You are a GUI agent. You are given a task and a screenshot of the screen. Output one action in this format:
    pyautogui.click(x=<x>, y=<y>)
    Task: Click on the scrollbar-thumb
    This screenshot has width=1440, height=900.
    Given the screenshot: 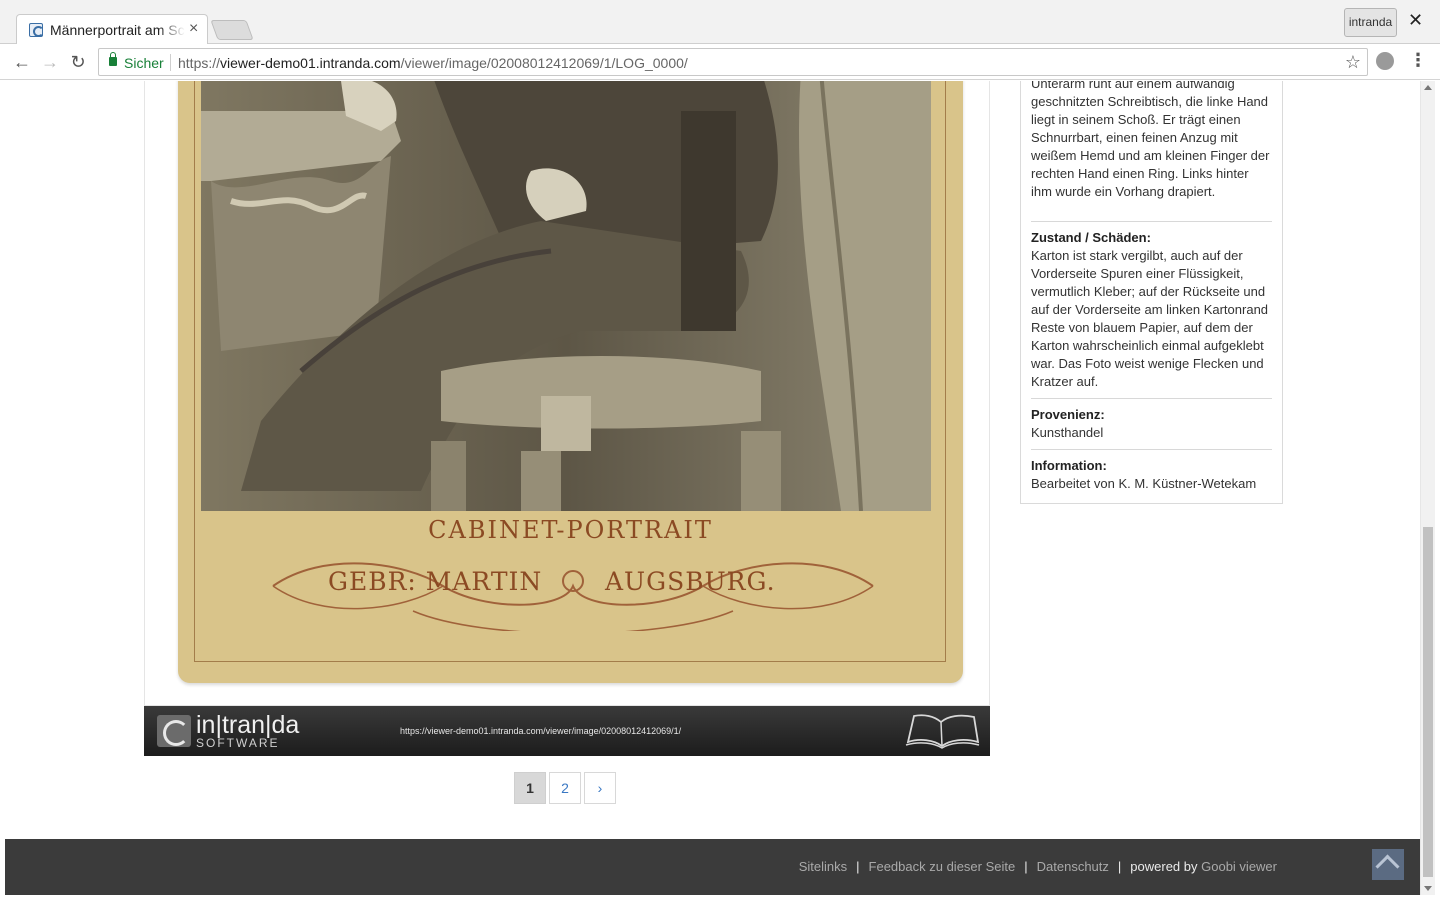 What is the action you would take?
    pyautogui.click(x=1428, y=702)
    